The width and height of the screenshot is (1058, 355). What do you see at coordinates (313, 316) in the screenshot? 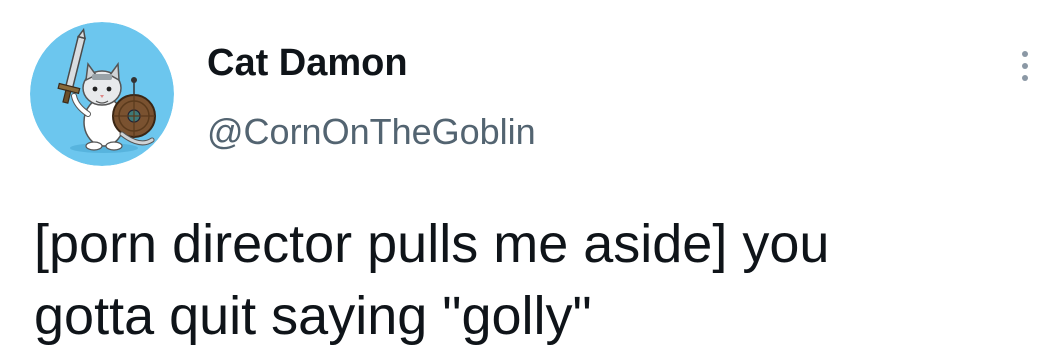
I see `tweet-text-line: gotta quit saying "golly"` at bounding box center [313, 316].